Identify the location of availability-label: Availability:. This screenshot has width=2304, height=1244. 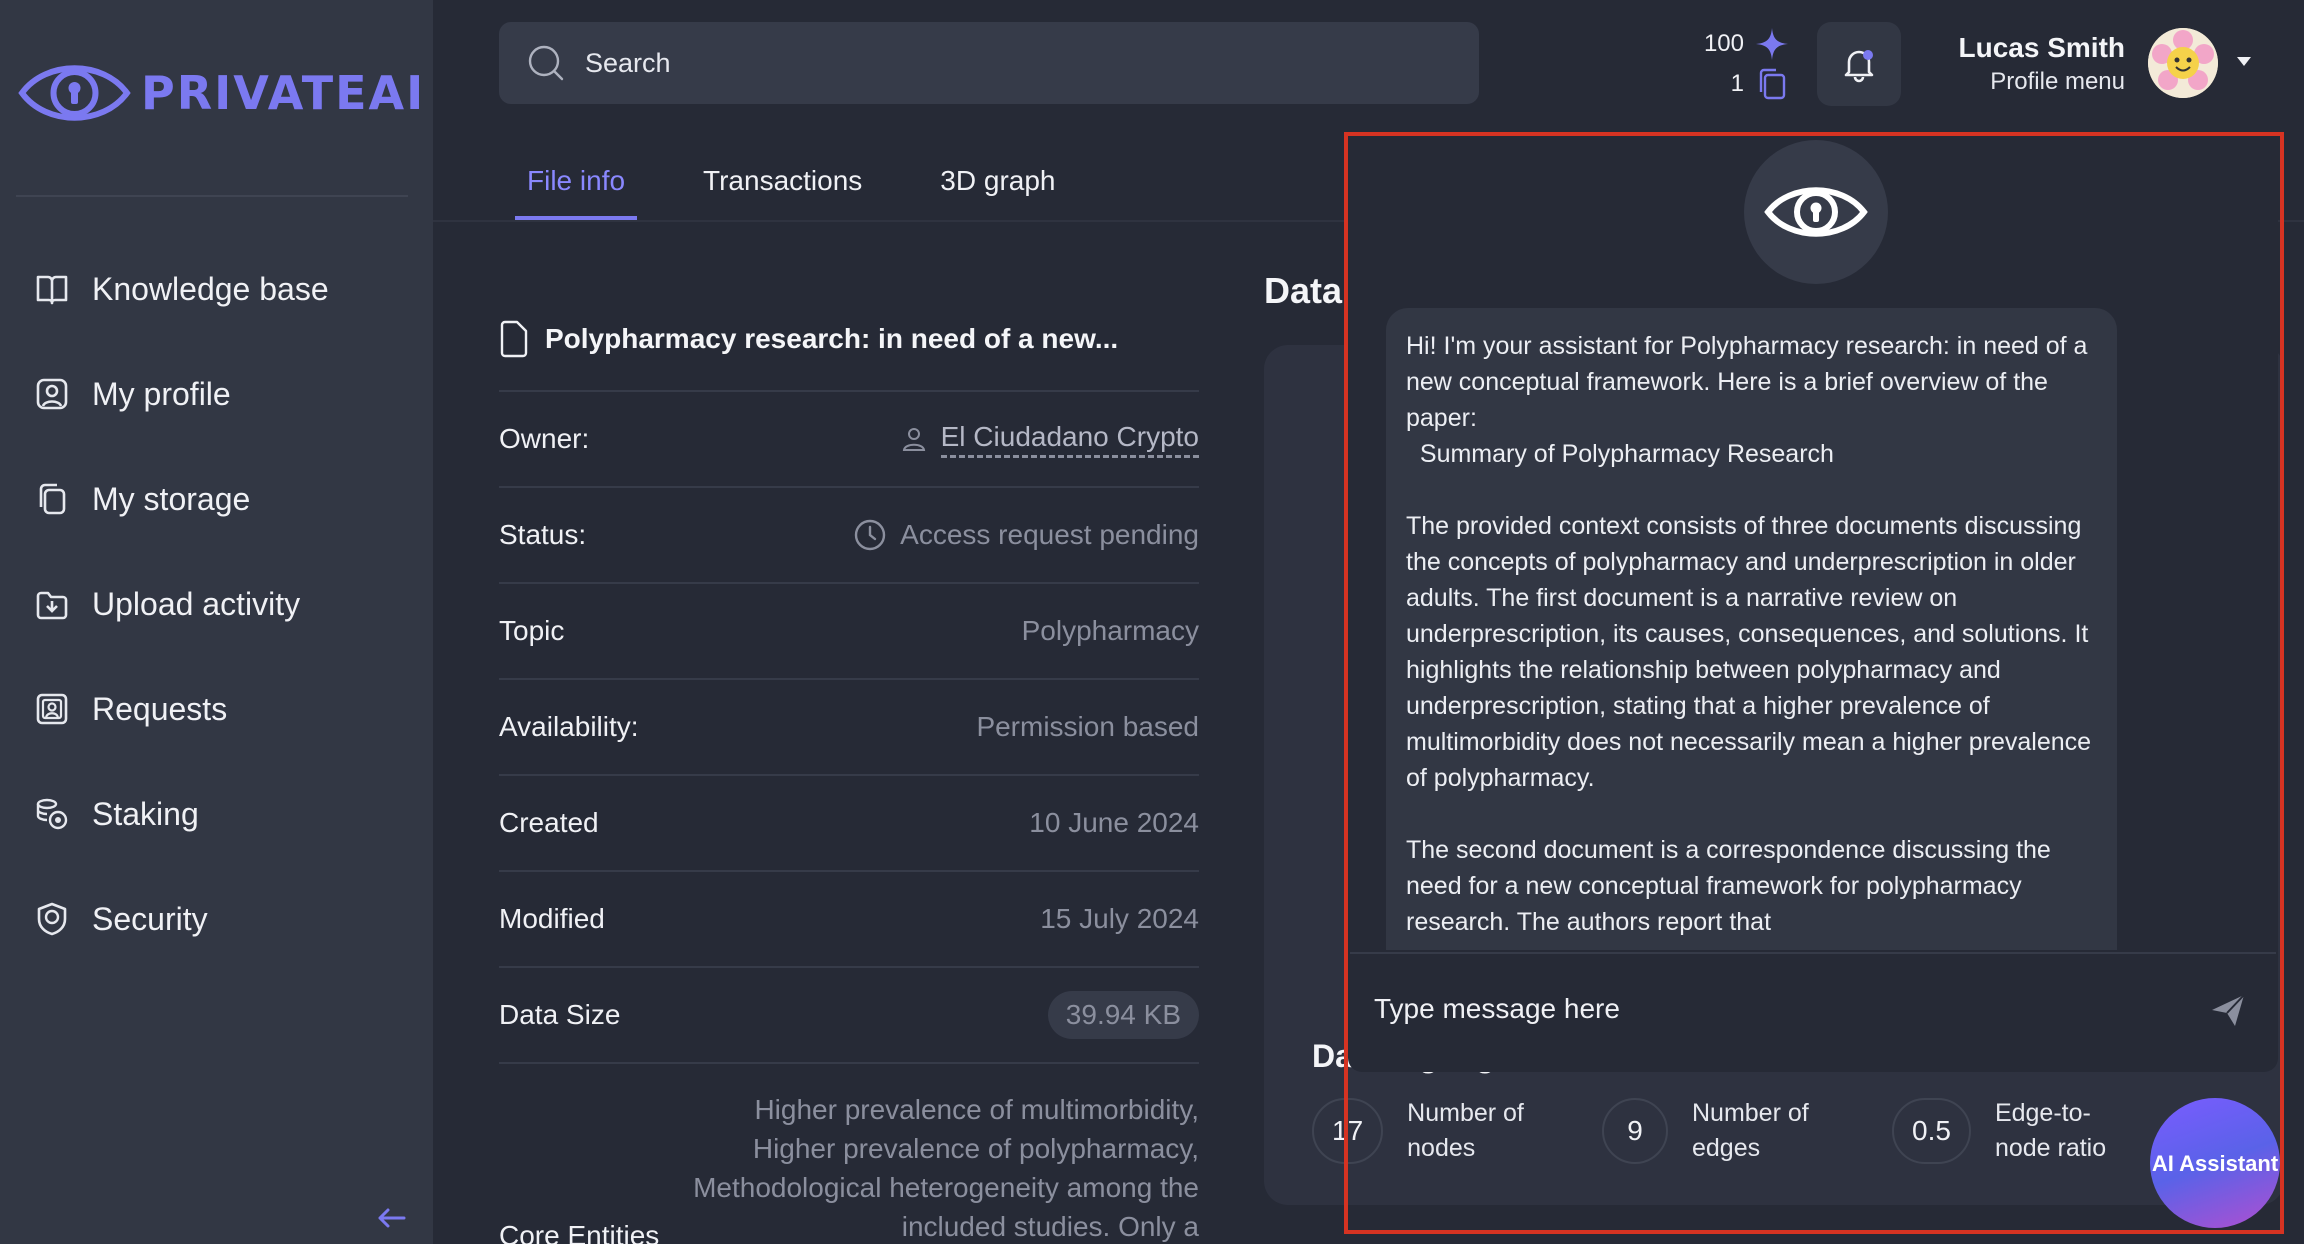
(569, 726).